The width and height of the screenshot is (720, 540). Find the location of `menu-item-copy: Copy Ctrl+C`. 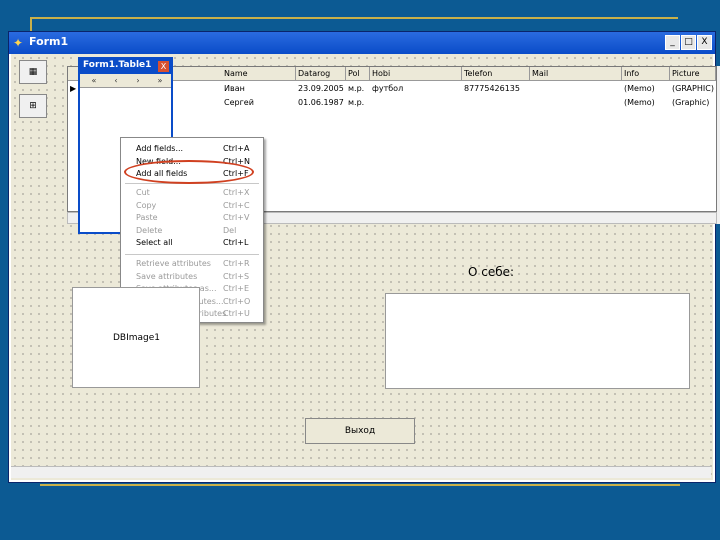

menu-item-copy: Copy Ctrl+C is located at coordinates (192, 206).